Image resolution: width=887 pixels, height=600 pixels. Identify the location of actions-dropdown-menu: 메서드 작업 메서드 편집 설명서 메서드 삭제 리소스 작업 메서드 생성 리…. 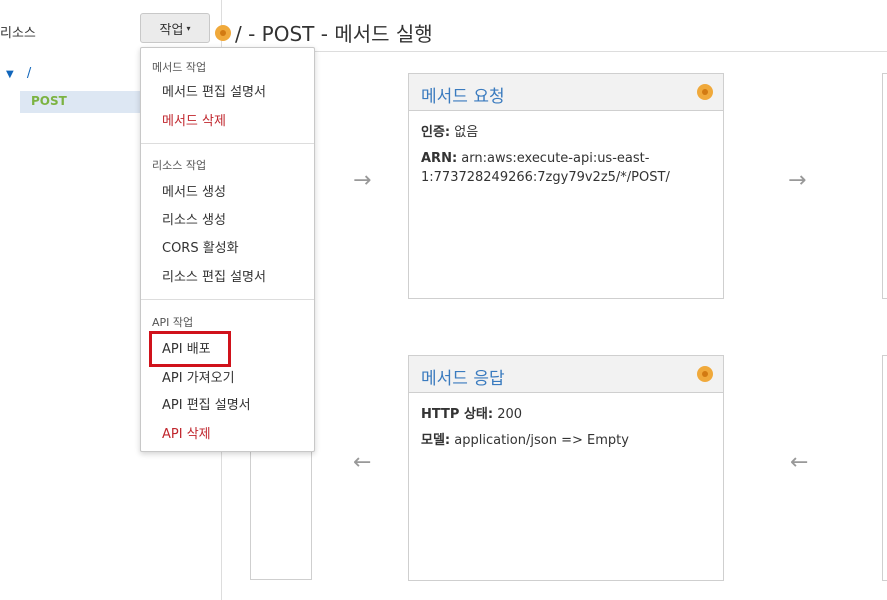
(227, 249).